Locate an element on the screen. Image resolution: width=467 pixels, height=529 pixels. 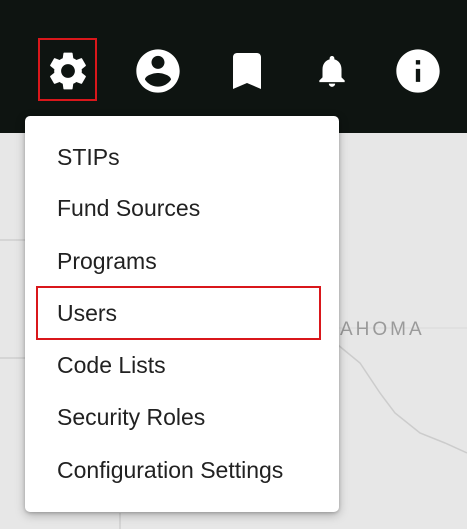
menu-item-fund-sources: Fund Sources is located at coordinates (182, 208).